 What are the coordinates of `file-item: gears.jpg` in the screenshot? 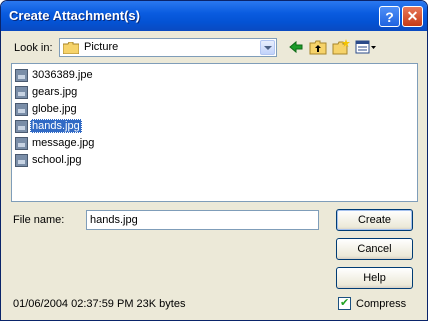 It's located at (47, 92).